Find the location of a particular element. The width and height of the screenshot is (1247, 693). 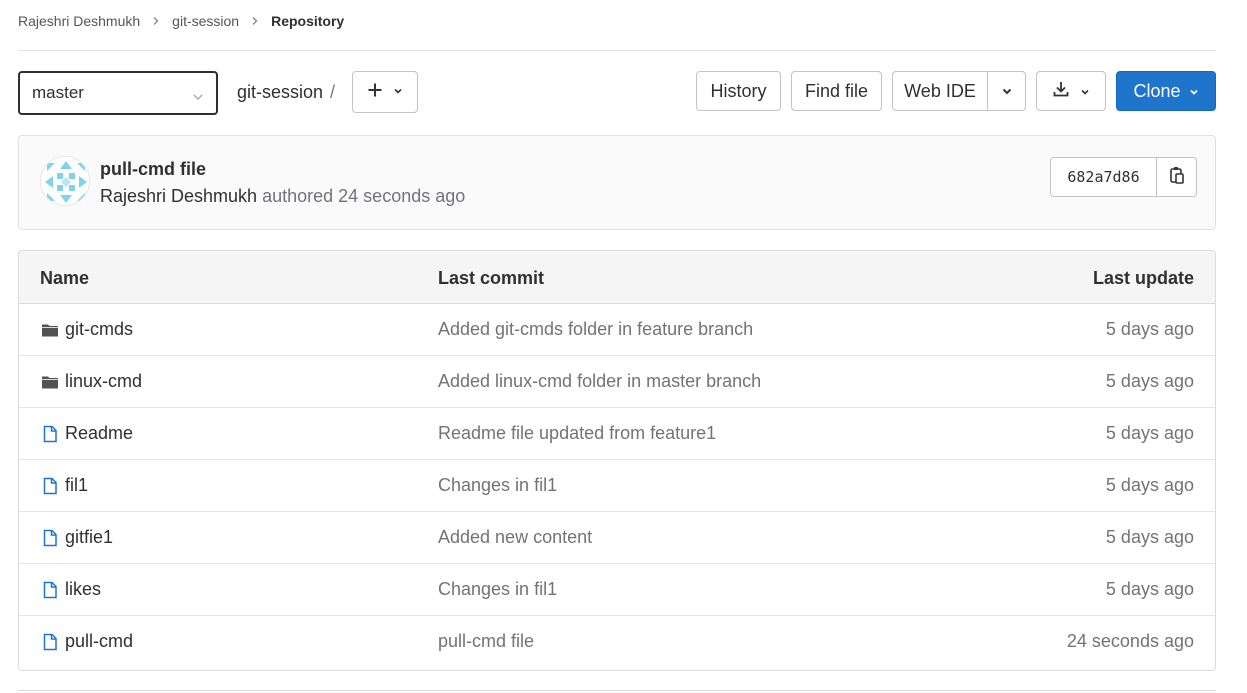

clone-dropdown-button: Clone is located at coordinates (1166, 91).